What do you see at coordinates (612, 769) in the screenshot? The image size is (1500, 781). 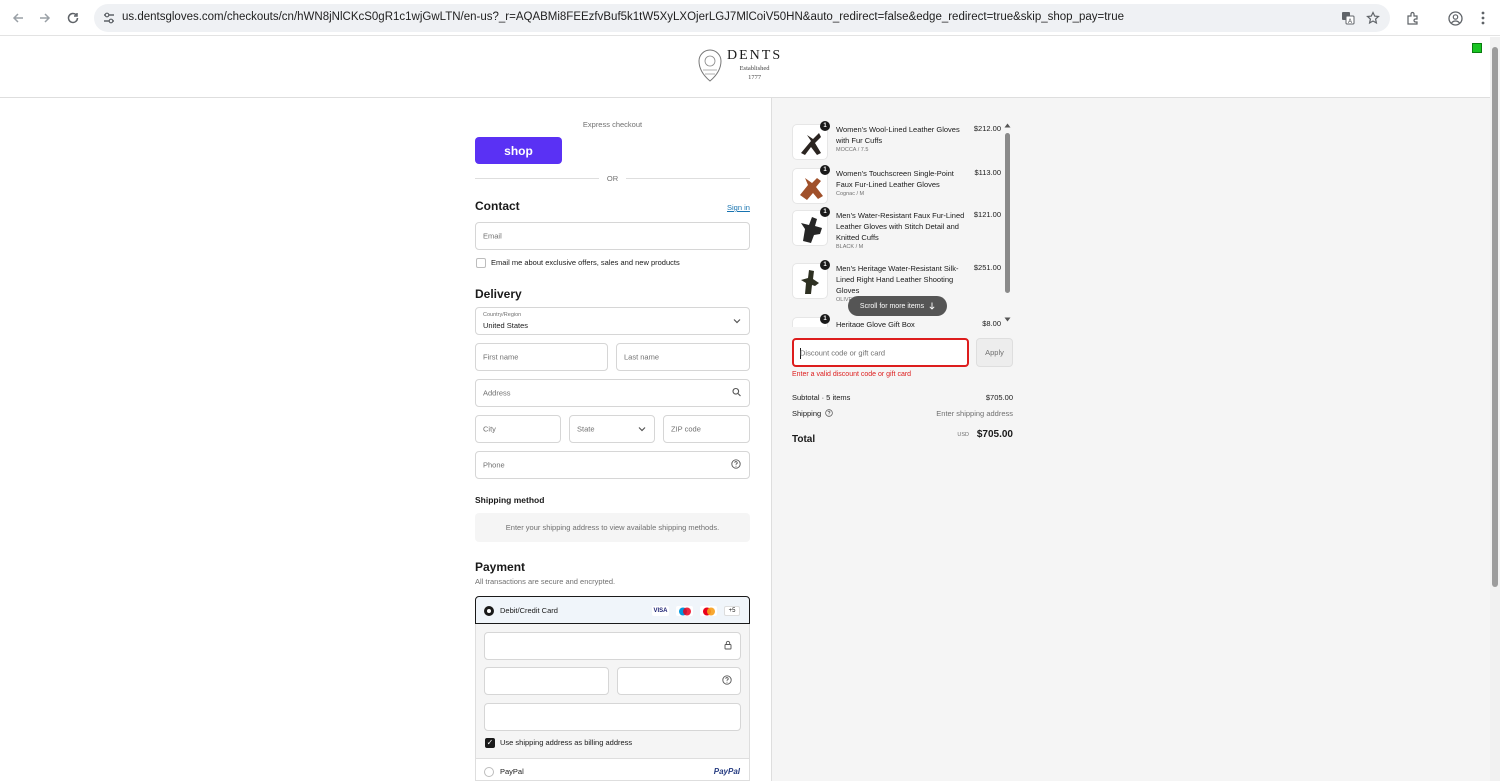 I see `paypal-payment-option: PayPal PayPal` at bounding box center [612, 769].